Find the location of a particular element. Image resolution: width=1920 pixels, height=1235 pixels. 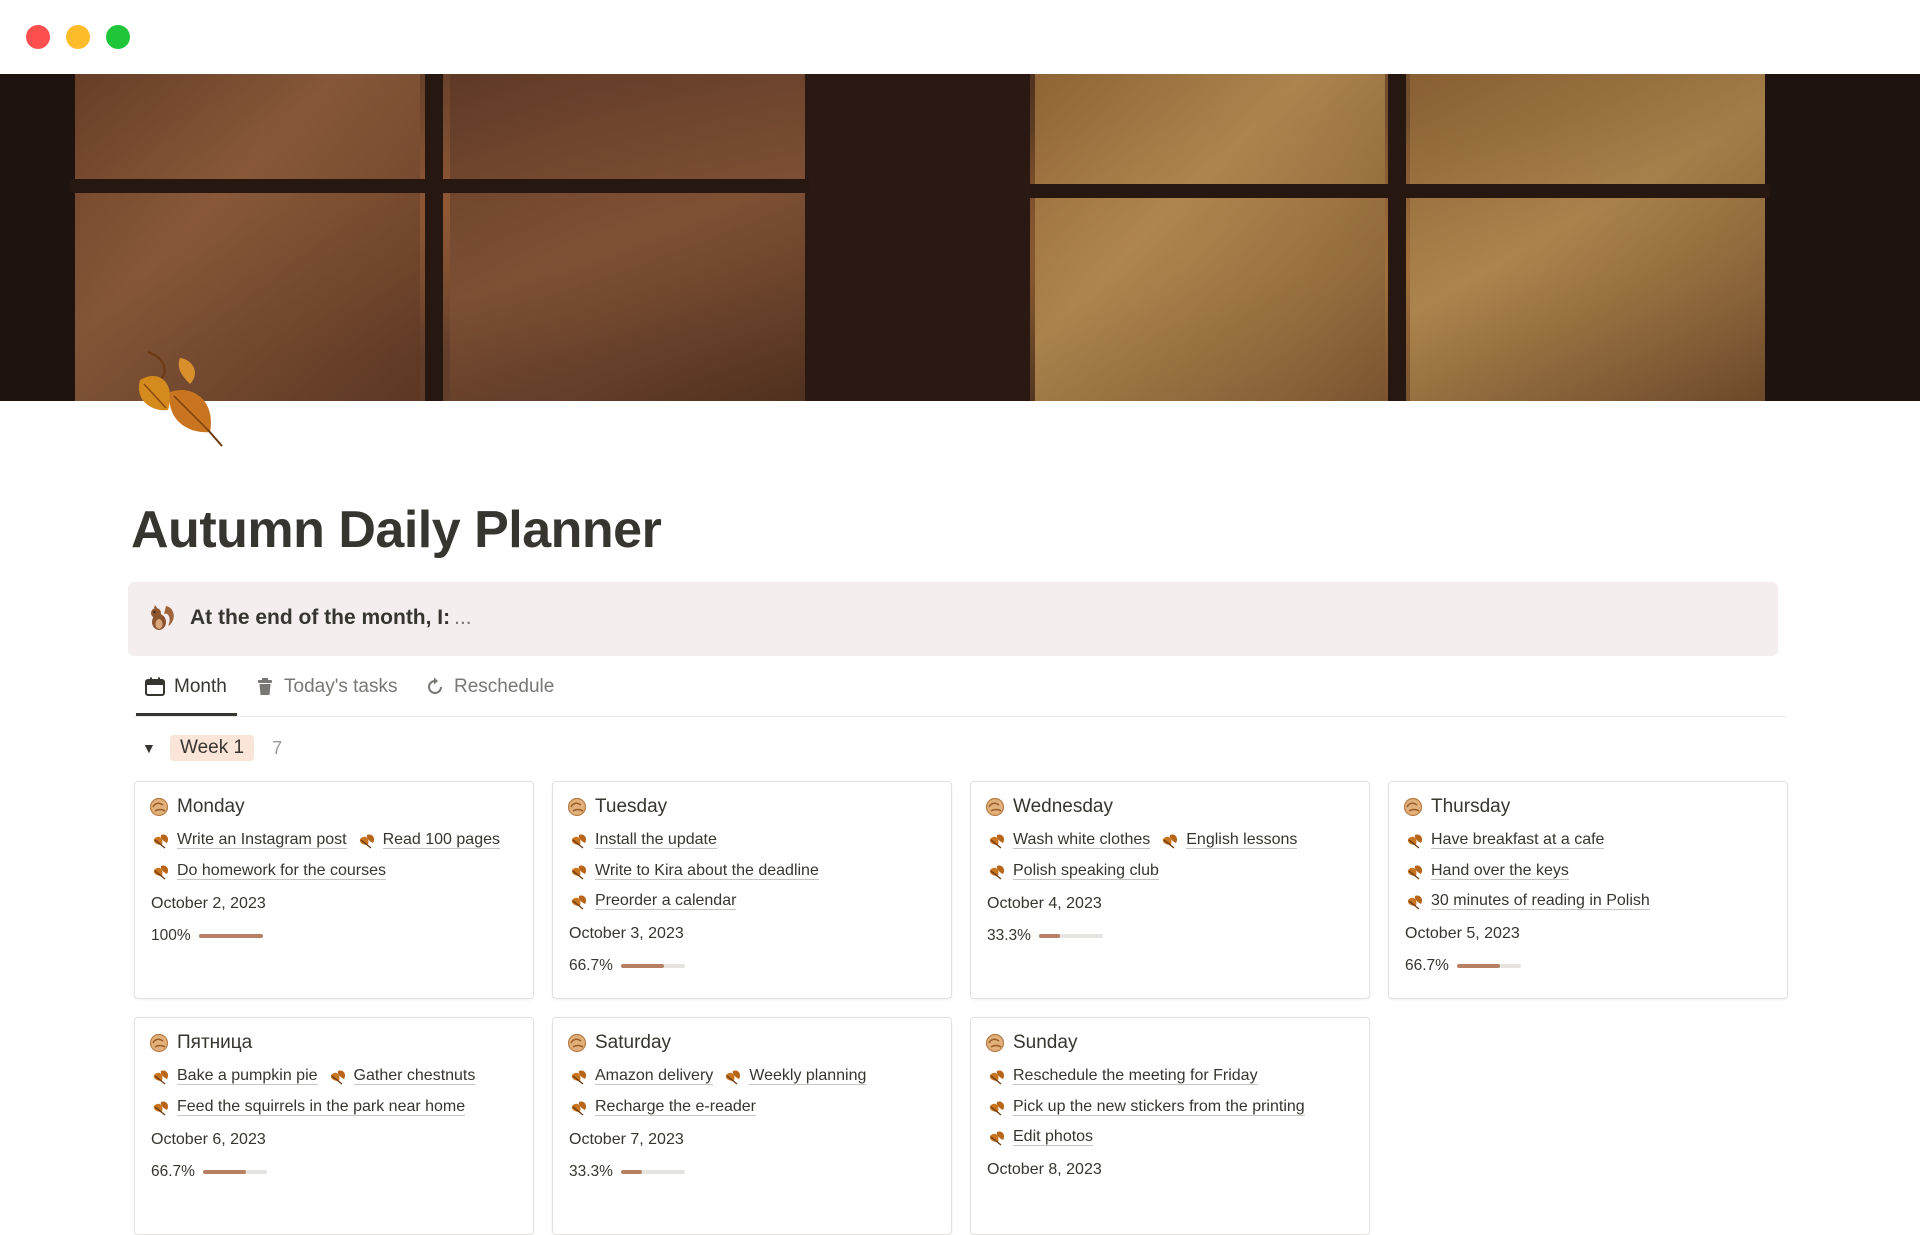

maximize-window-button is located at coordinates (118, 37).